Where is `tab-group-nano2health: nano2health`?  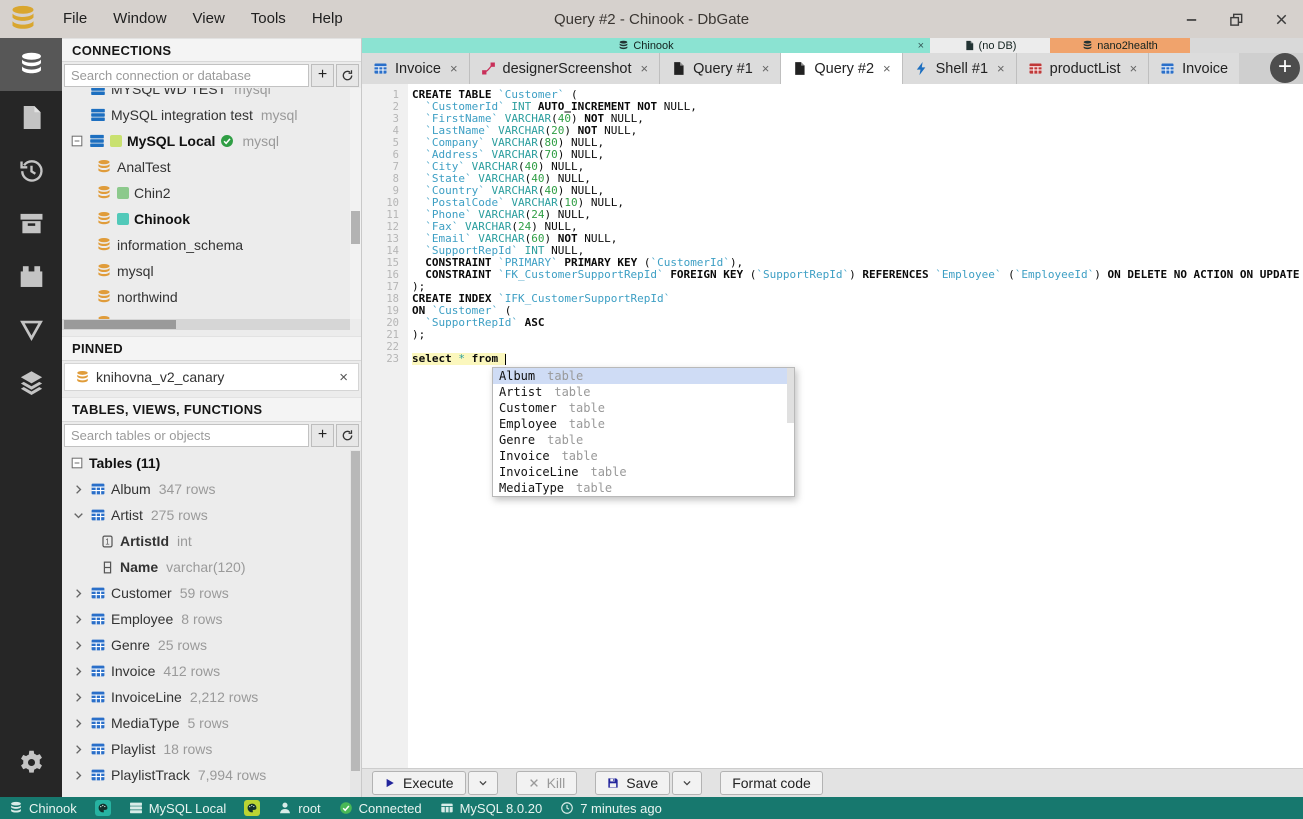
tab-group-nano2health: nano2health is located at coordinates (1120, 45).